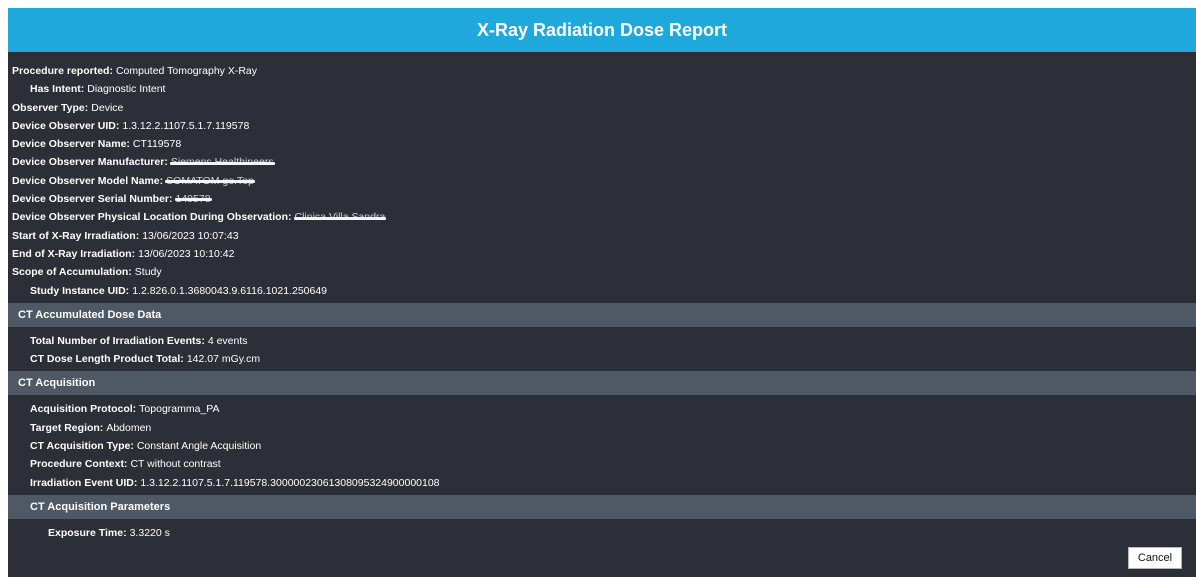 This screenshot has width=1196, height=577. What do you see at coordinates (602, 506) in the screenshot?
I see `acquisition-parameters-section-header: CT Acquisition Parameters` at bounding box center [602, 506].